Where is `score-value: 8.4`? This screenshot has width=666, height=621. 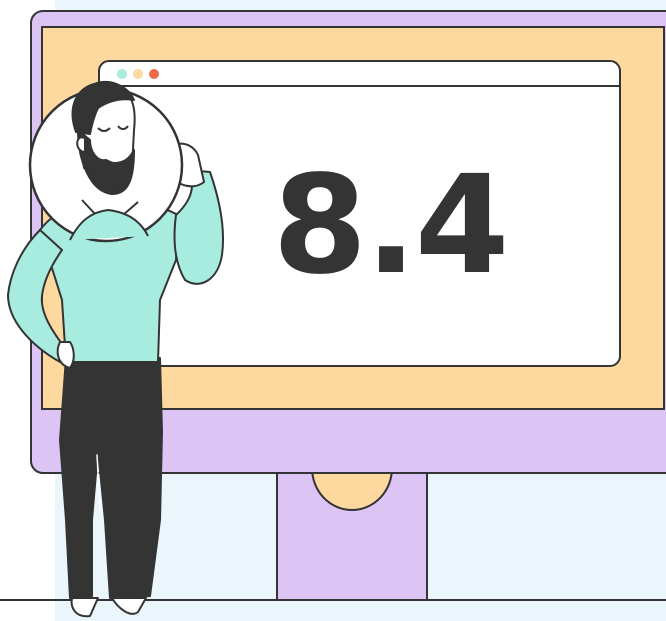 score-value: 8.4 is located at coordinates (390, 226).